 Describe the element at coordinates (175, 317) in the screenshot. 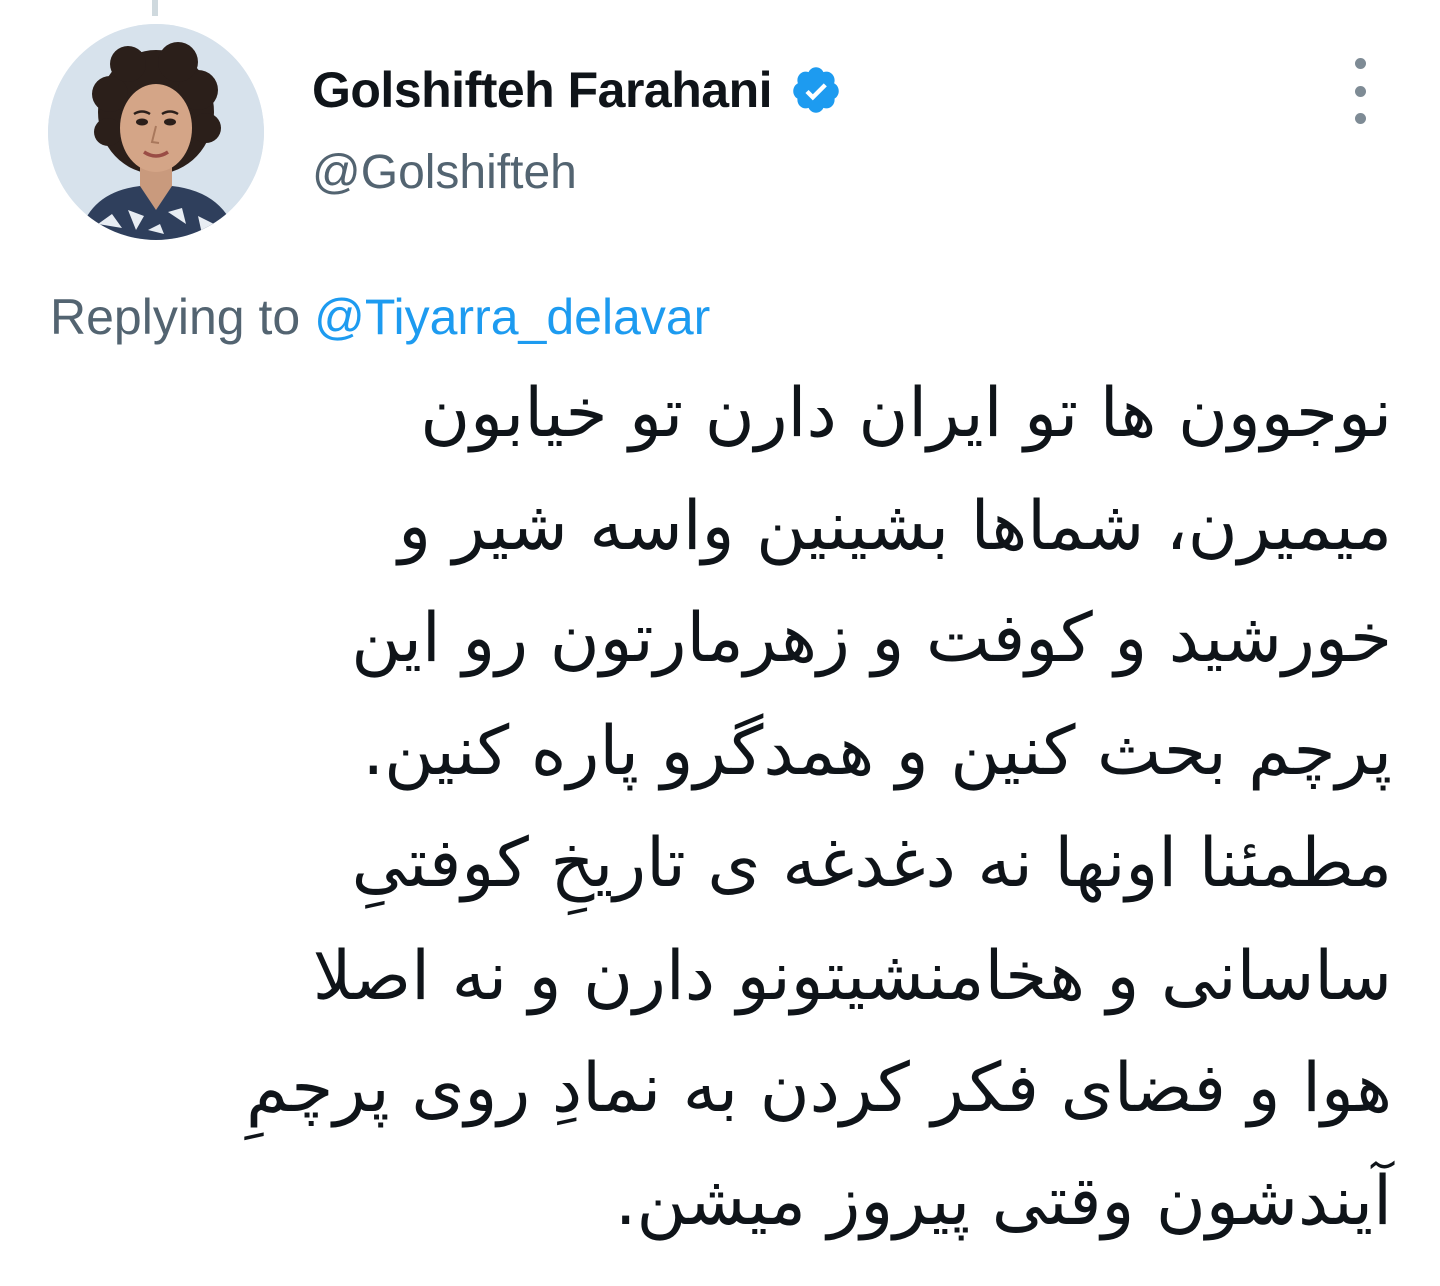

I see `replying-to-label: Replying to` at that location.